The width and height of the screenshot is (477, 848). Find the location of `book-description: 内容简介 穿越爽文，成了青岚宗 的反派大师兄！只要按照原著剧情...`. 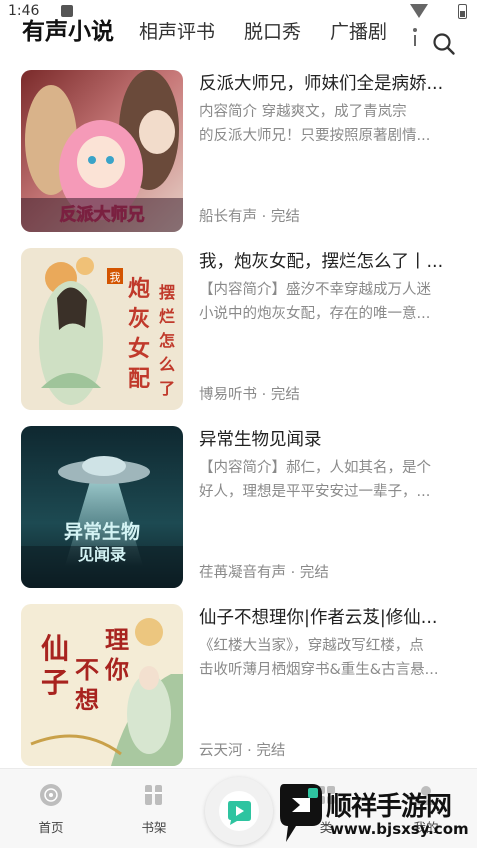

book-description: 内容简介 穿越爽文，成了青岚宗 的反派大师兄！只要按照原著剧情... is located at coordinates (328, 124).